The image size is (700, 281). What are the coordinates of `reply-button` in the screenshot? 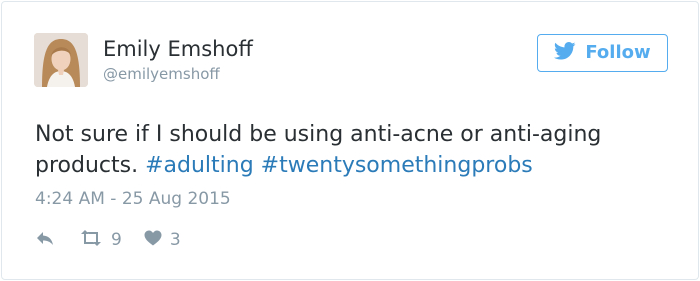 It's located at (45, 240).